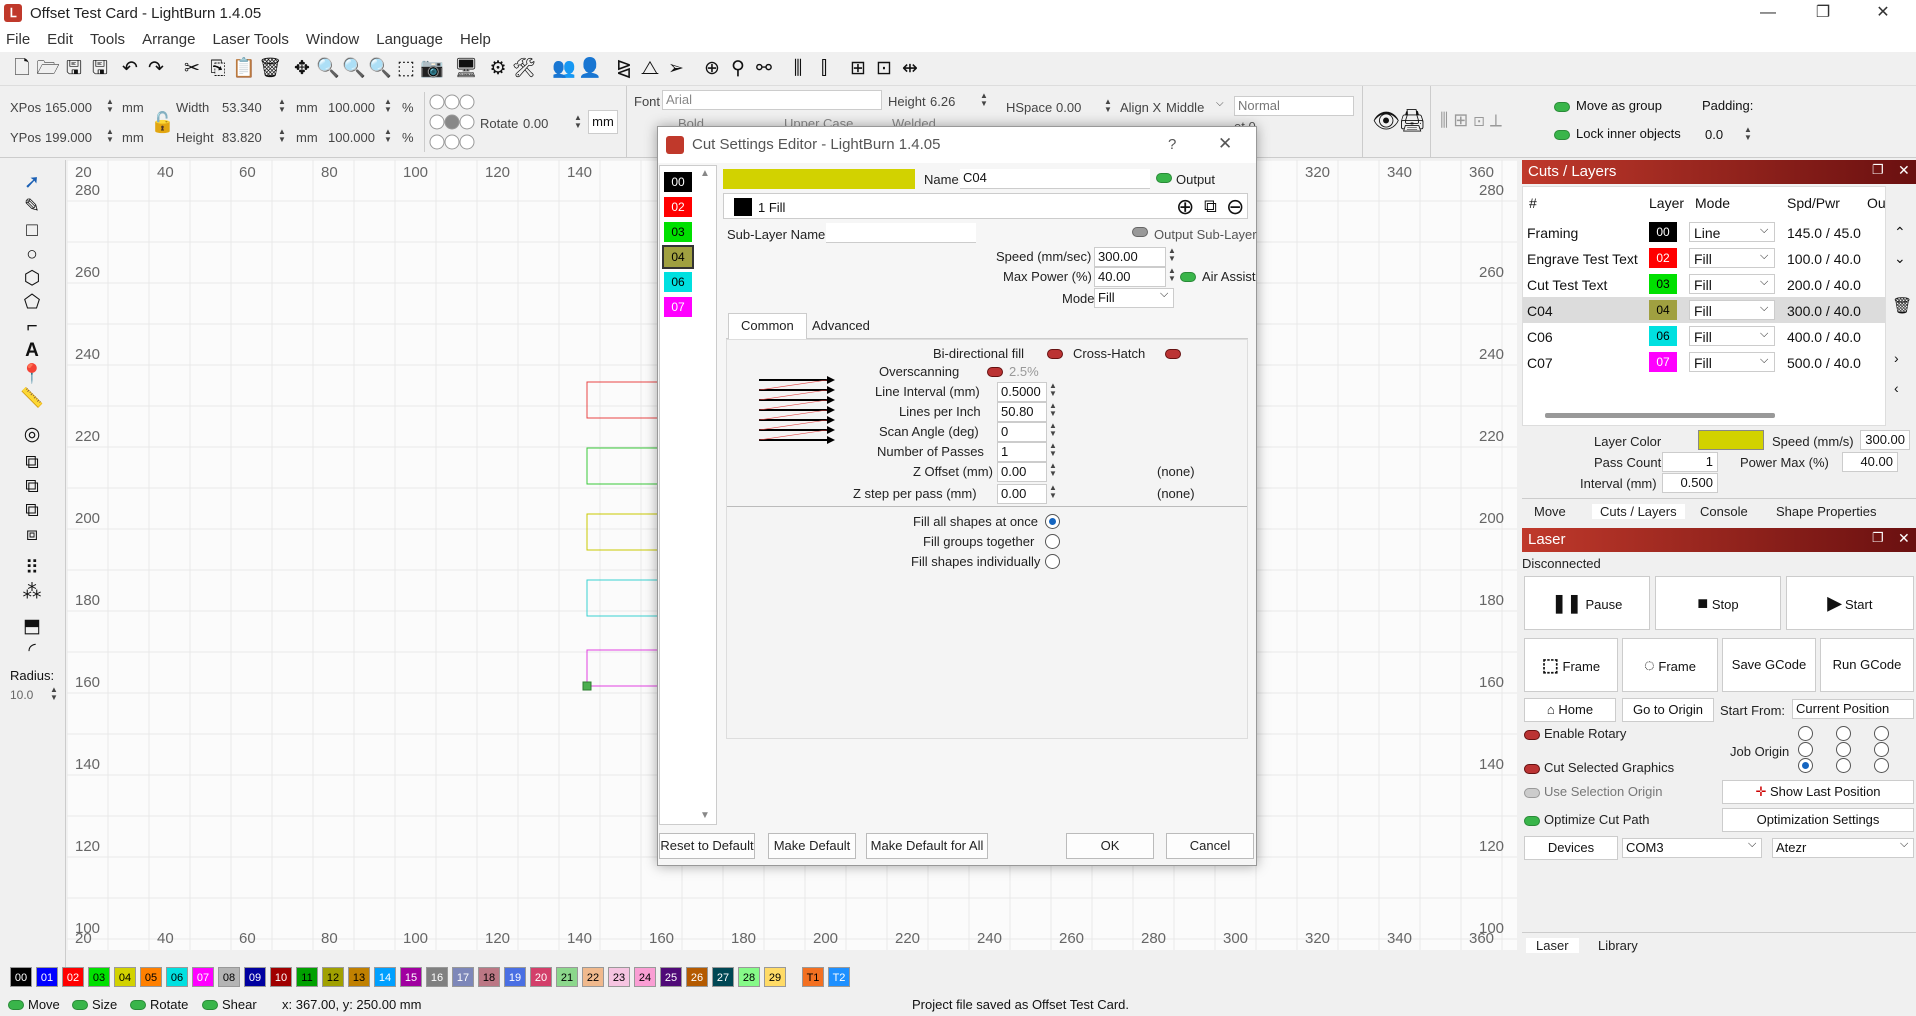 The height and width of the screenshot is (1016, 1916). Describe the element at coordinates (1173, 255) in the screenshot. I see `speed-spinner: ▲ ▼` at that location.